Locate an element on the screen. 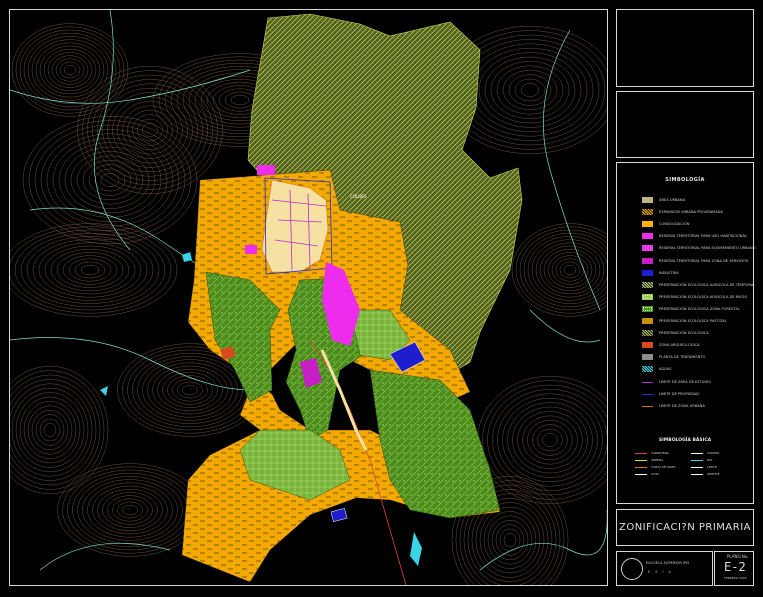 Image resolution: width=763 pixels, height=597 pixels. legend-label: CONSOLIDACIÓN is located at coordinates (674, 224).